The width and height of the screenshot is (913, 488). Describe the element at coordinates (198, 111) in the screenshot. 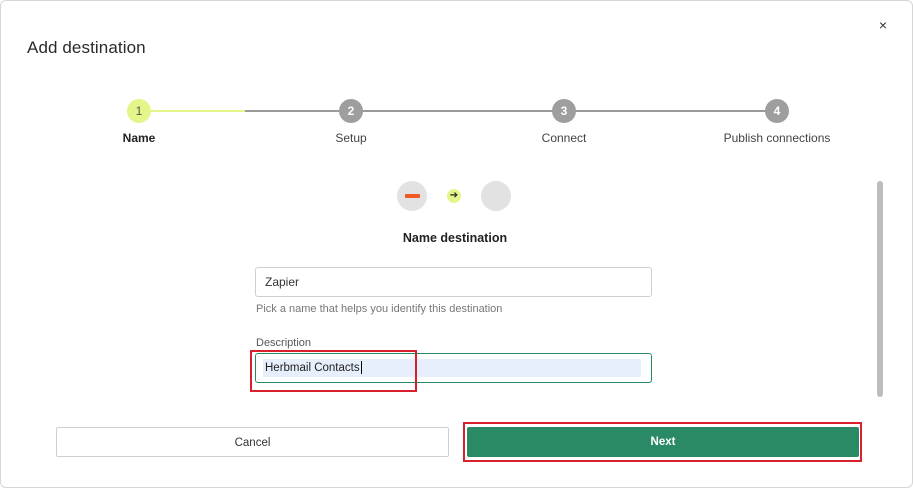

I see `stepper-progress-done` at that location.